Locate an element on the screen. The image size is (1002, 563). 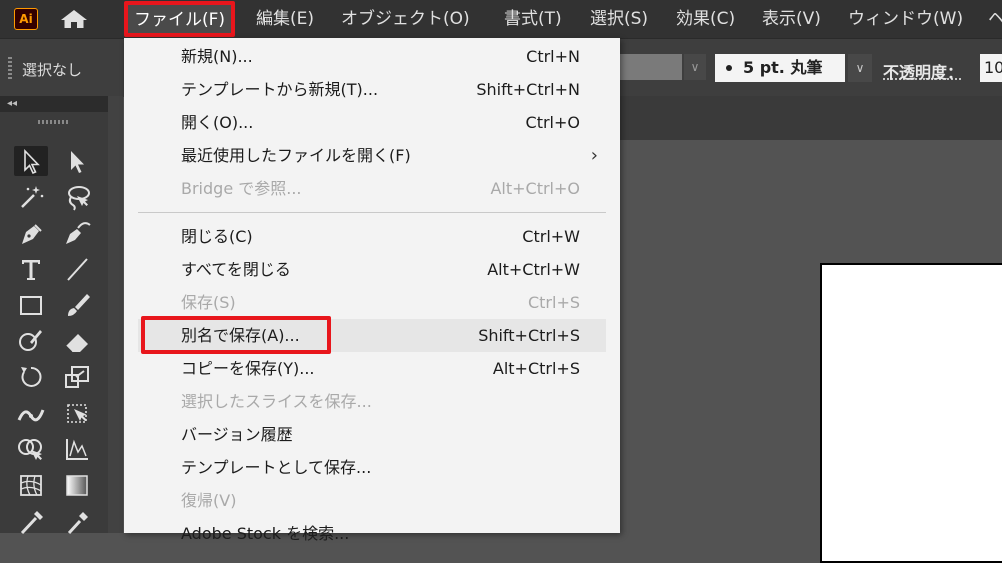
menu-item-shortcut: Alt+Ctrl+O is located at coordinates (535, 188).